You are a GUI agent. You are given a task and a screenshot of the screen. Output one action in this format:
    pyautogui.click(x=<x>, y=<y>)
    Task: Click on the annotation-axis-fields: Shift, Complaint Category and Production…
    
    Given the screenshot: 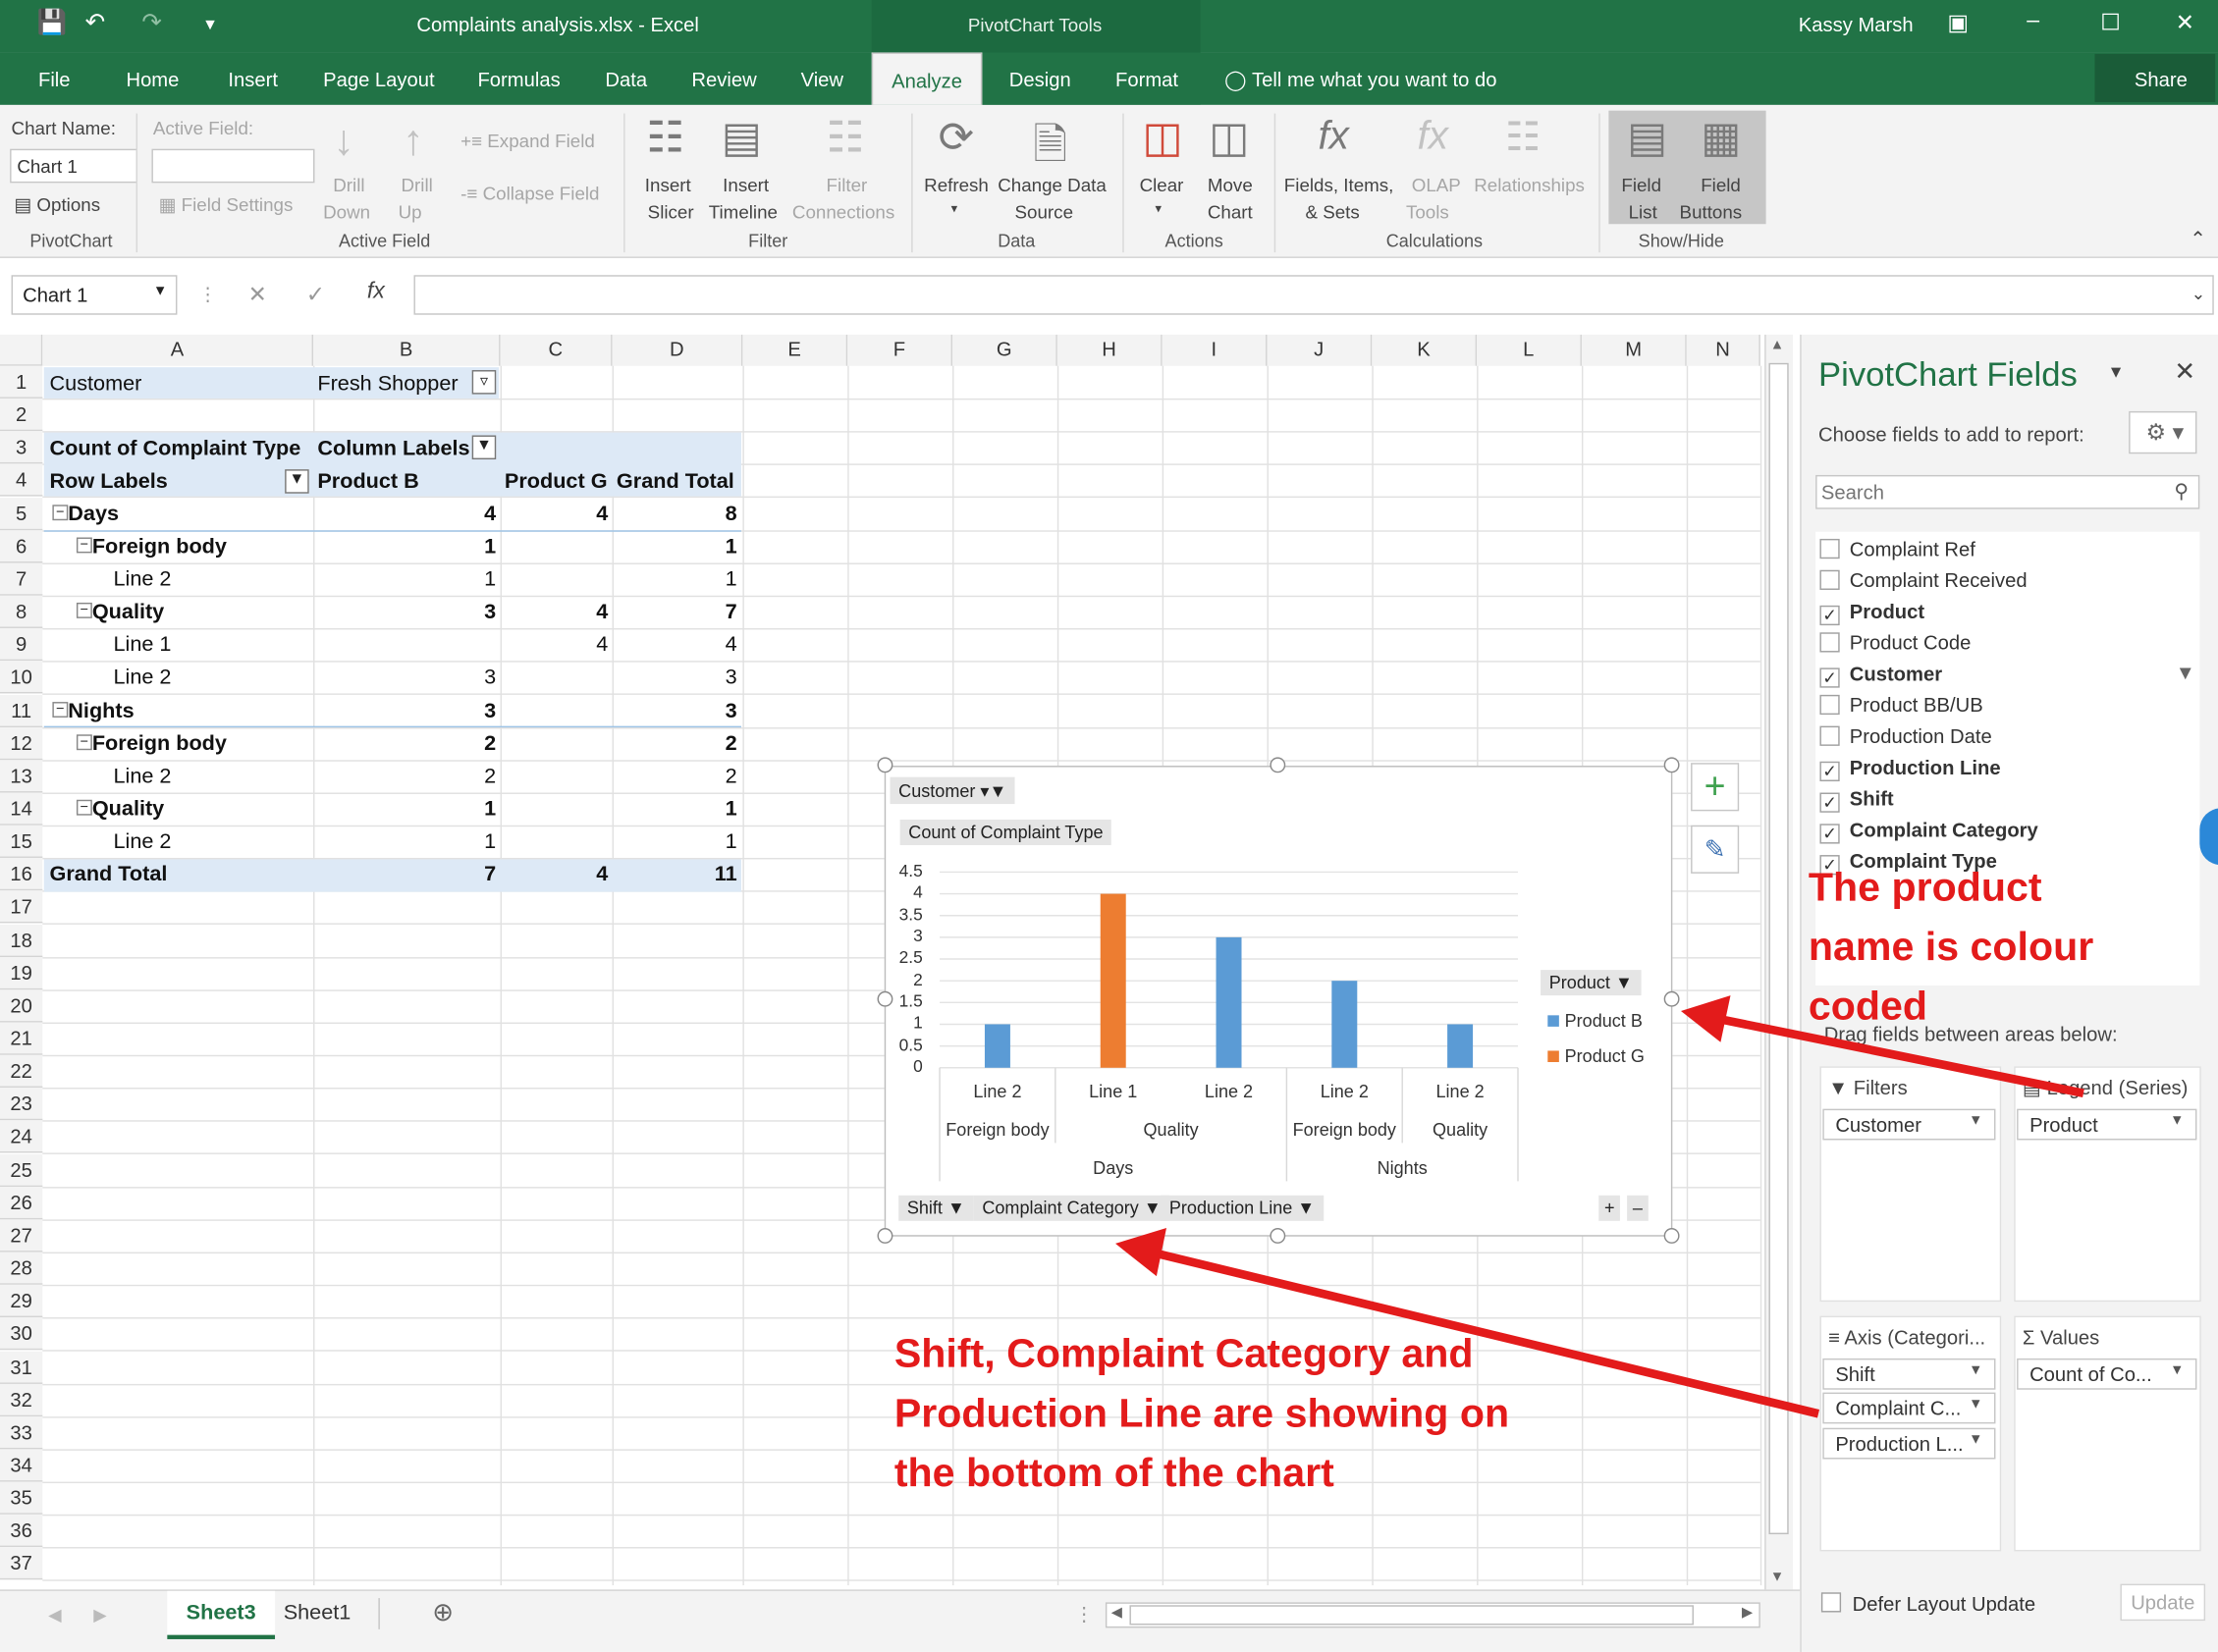 What is the action you would take?
    pyautogui.click(x=1201, y=1414)
    